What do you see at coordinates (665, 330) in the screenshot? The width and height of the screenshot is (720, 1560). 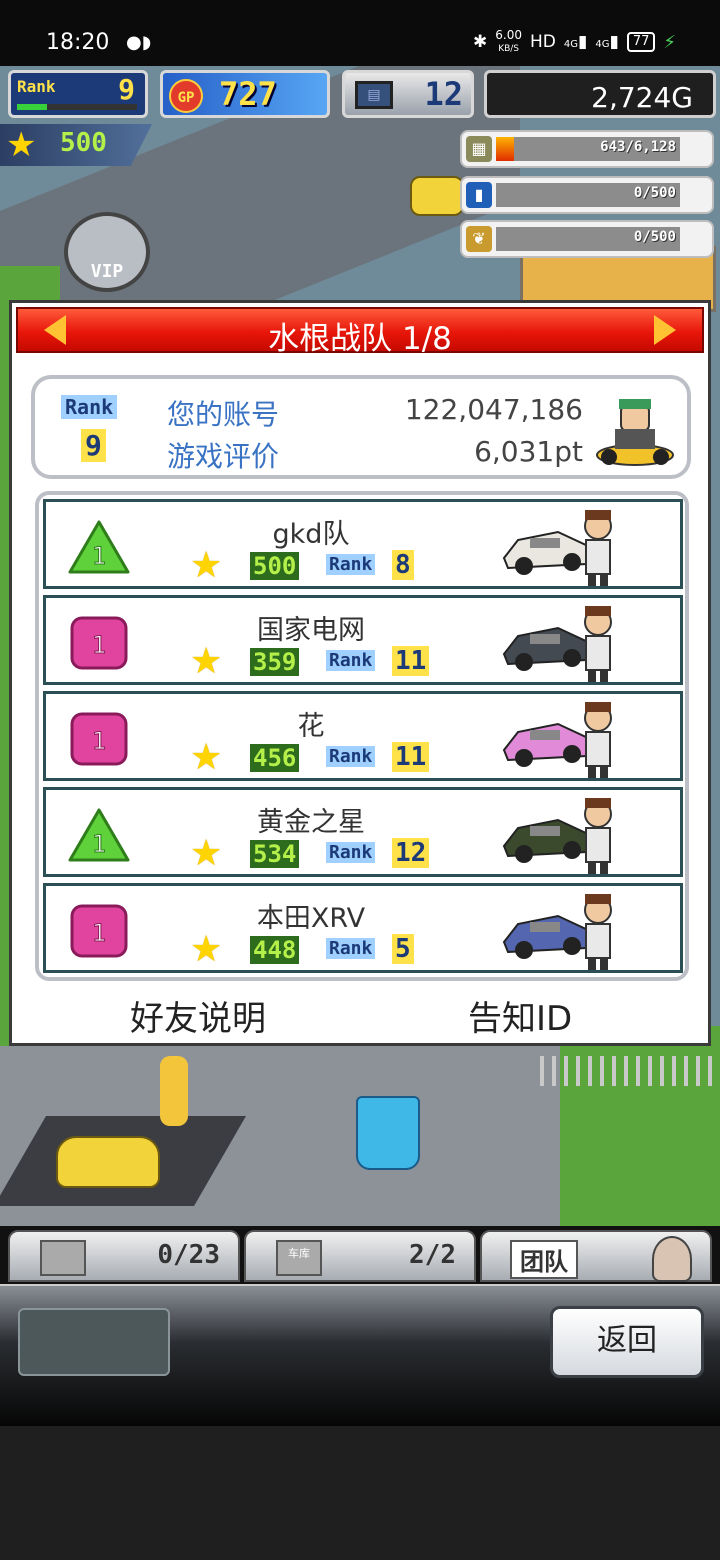 I see `next-page-arrow-icon` at bounding box center [665, 330].